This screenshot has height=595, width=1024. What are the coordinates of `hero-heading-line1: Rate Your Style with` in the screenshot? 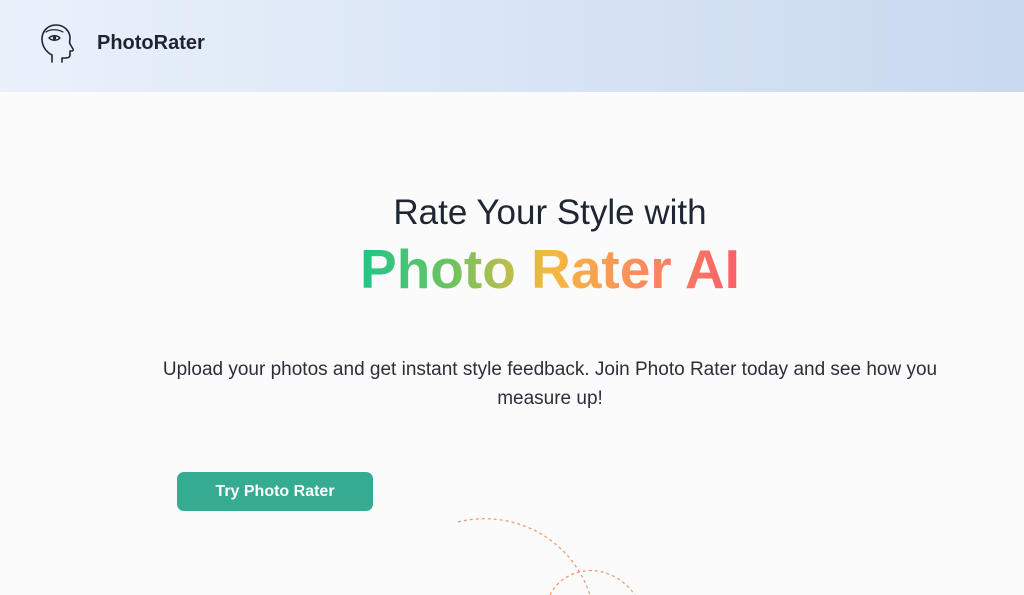 It's located at (550, 212).